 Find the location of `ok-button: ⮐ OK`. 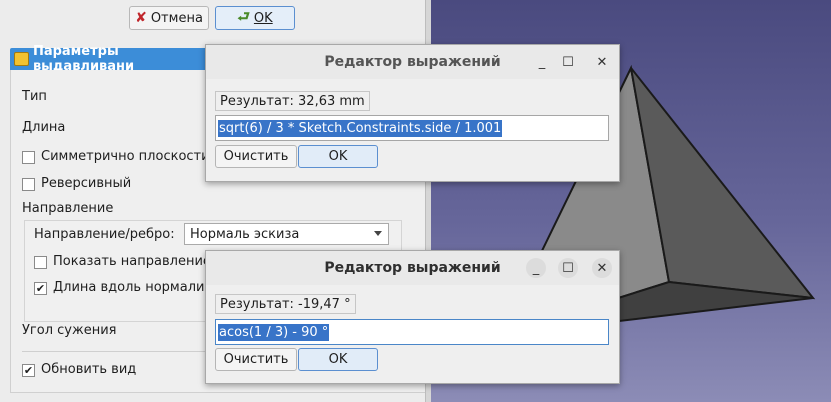

ok-button: ⮐ OK is located at coordinates (255, 18).